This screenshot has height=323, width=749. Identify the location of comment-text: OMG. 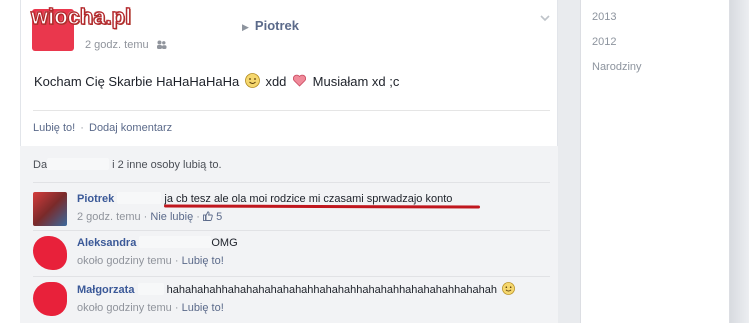
(224, 243).